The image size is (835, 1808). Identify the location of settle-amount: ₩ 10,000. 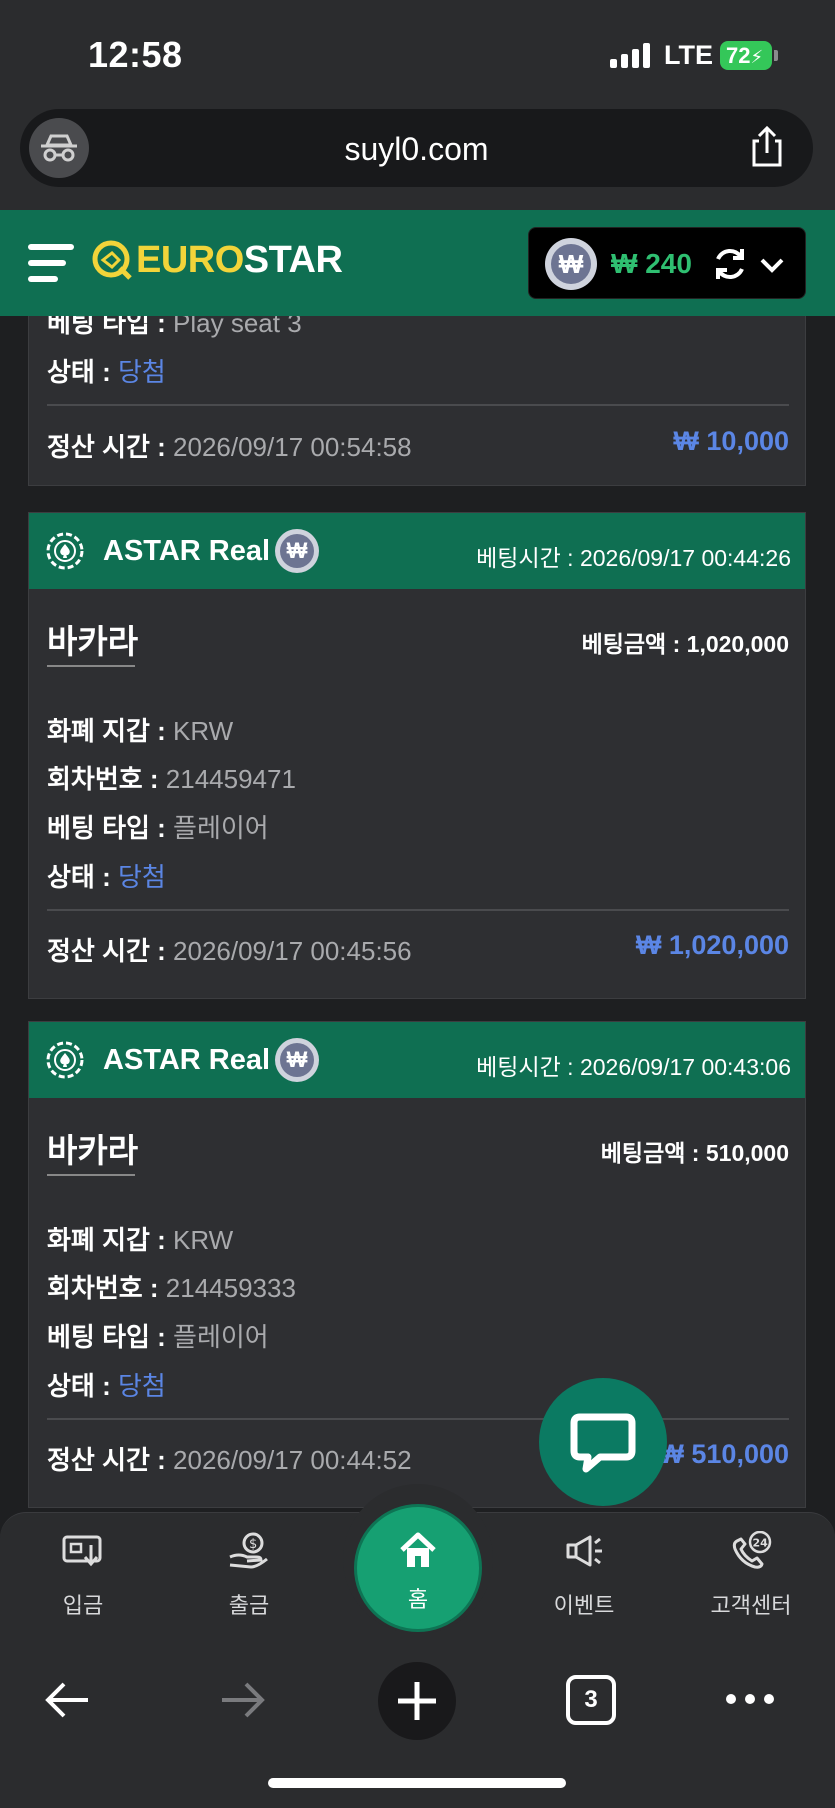
(731, 441).